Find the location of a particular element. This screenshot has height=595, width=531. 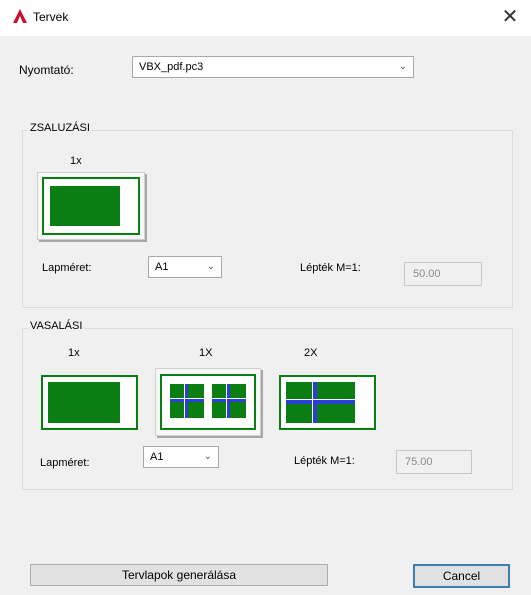

cancel-label: Cancel is located at coordinates (461, 576).